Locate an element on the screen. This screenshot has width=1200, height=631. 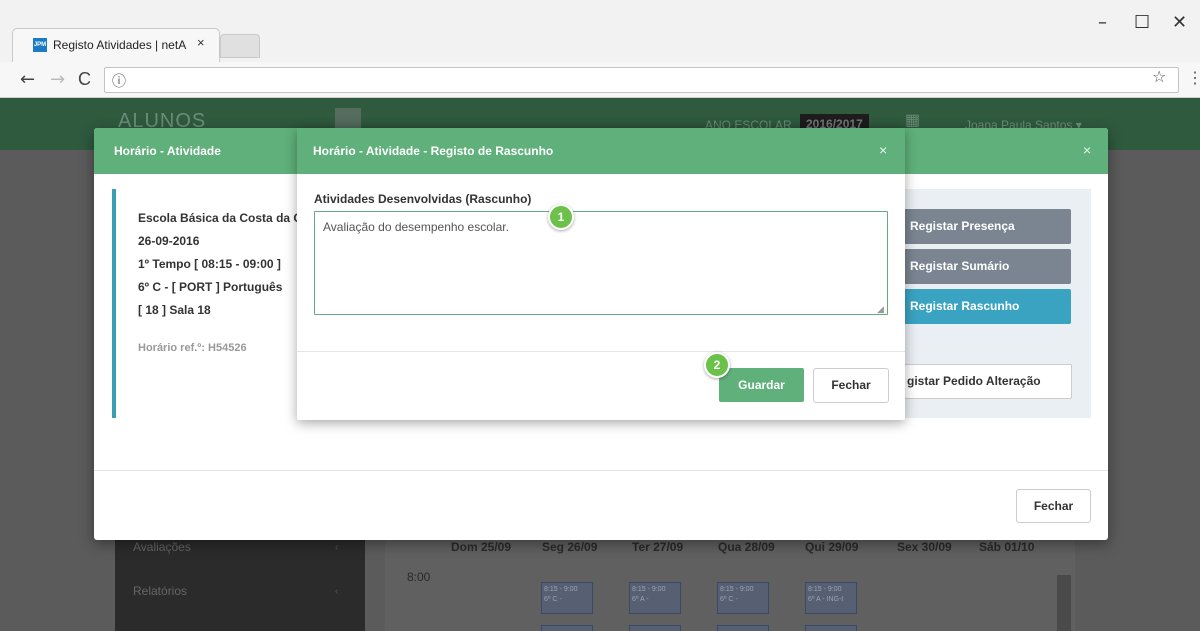
lesson-time: 1º Tempo [ 08:15 - 09:00 ] is located at coordinates (209, 264).